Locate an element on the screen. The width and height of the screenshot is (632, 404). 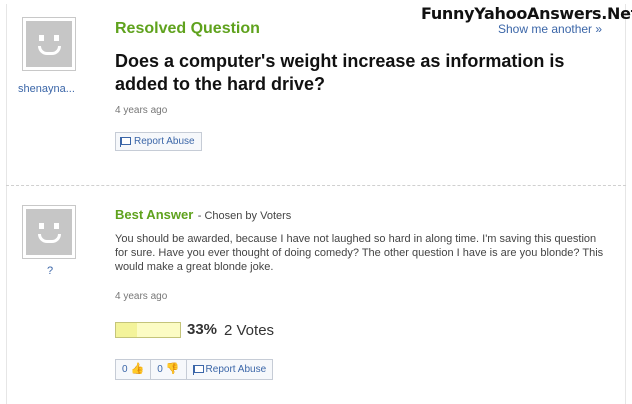
section-divider is located at coordinates (316, 185).